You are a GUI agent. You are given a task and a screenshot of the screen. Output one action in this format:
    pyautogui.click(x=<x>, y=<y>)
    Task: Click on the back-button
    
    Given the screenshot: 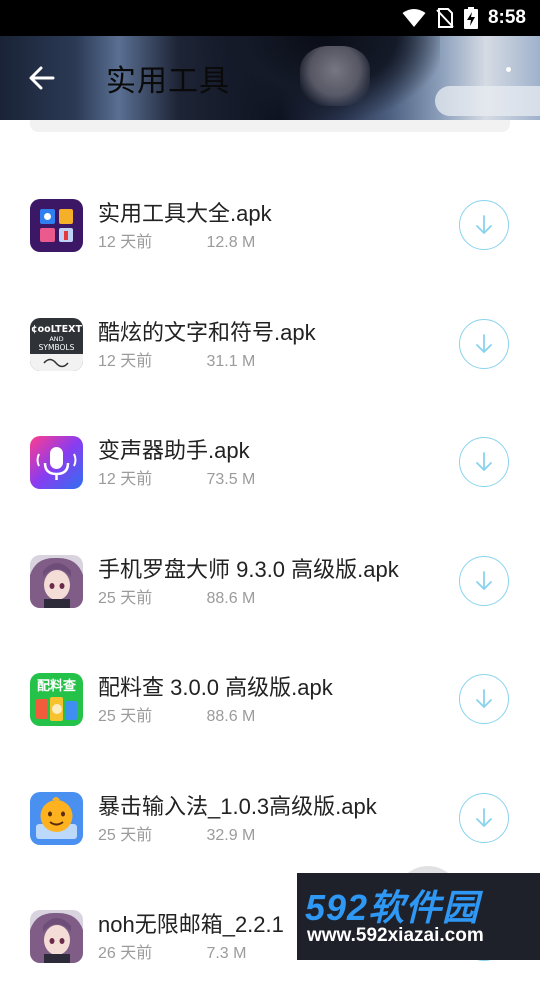 What is the action you would take?
    pyautogui.click(x=42, y=78)
    